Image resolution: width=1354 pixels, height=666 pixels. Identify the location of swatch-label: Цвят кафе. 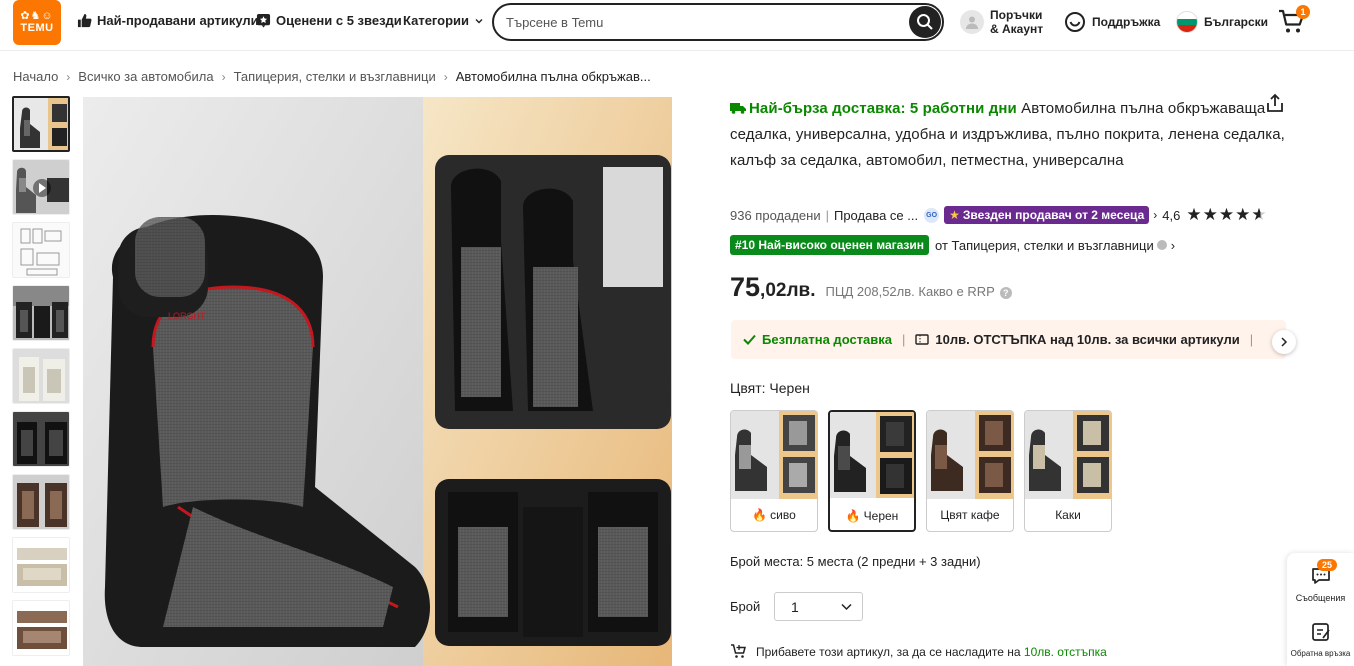
(970, 515).